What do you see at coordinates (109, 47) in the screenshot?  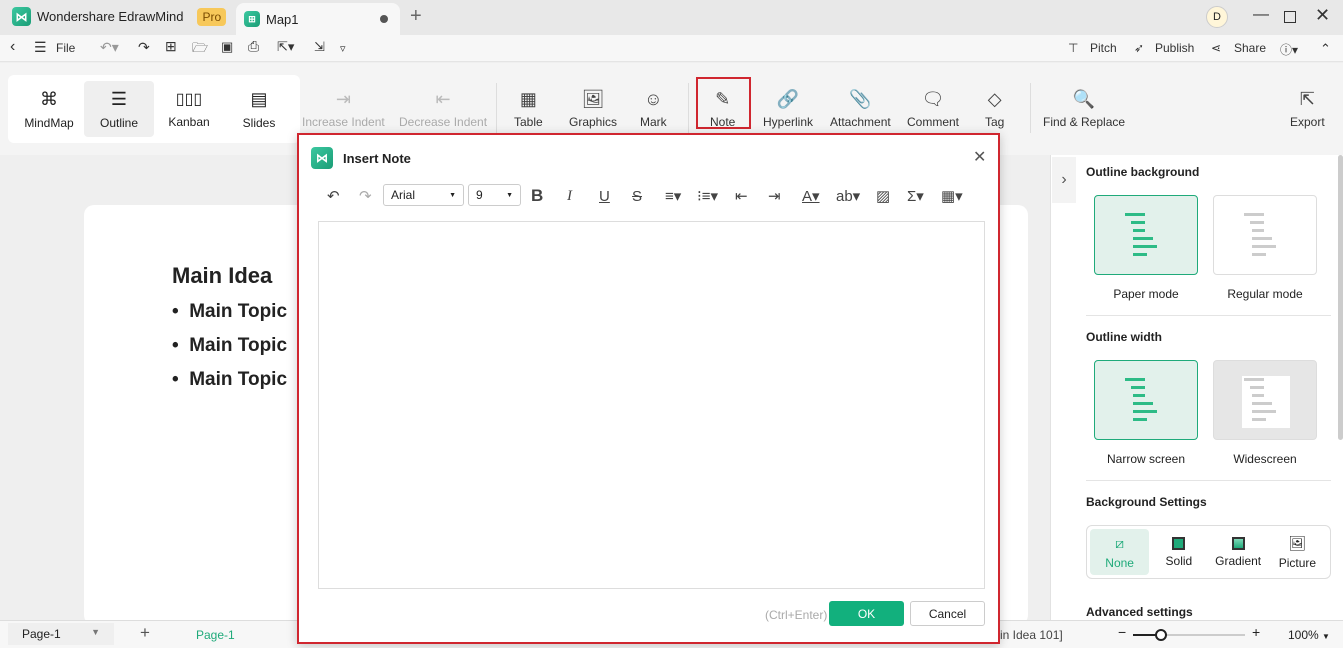 I see `undo-icon: ↶▾` at bounding box center [109, 47].